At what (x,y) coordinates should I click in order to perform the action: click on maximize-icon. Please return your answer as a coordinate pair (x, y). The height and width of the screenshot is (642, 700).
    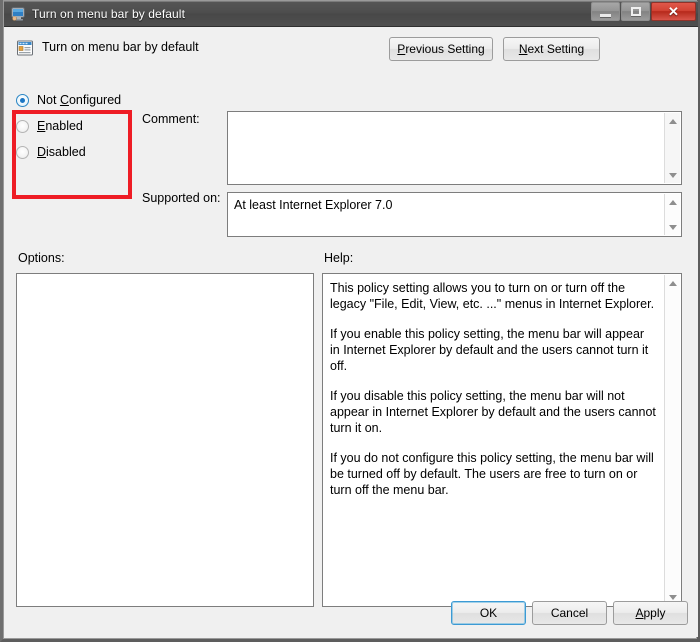
    Looking at the image, I should click on (635, 11).